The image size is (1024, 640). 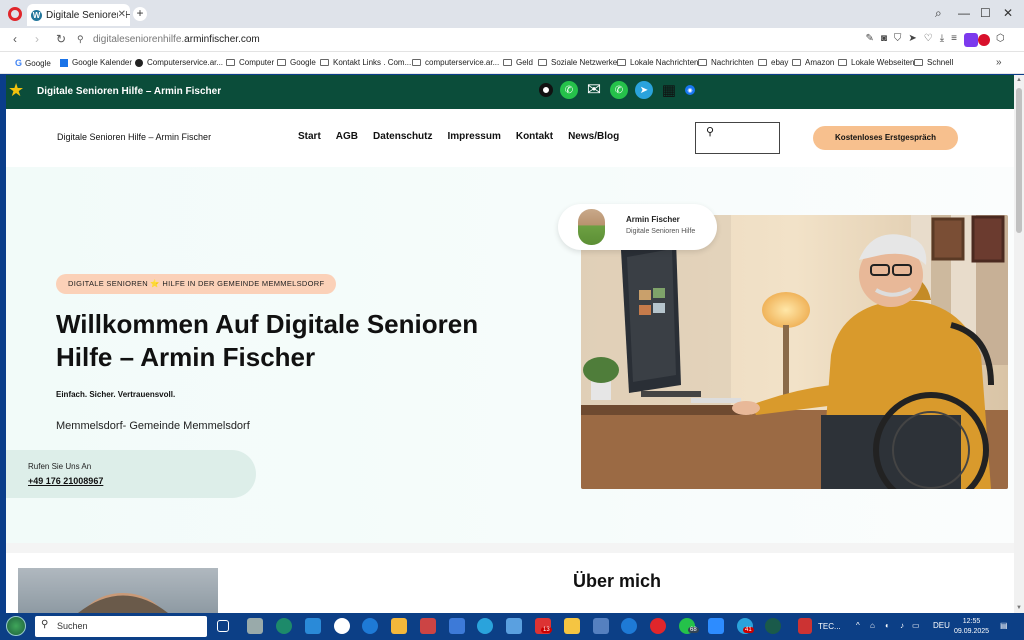 I want to click on telegram-icon, so click(x=485, y=626).